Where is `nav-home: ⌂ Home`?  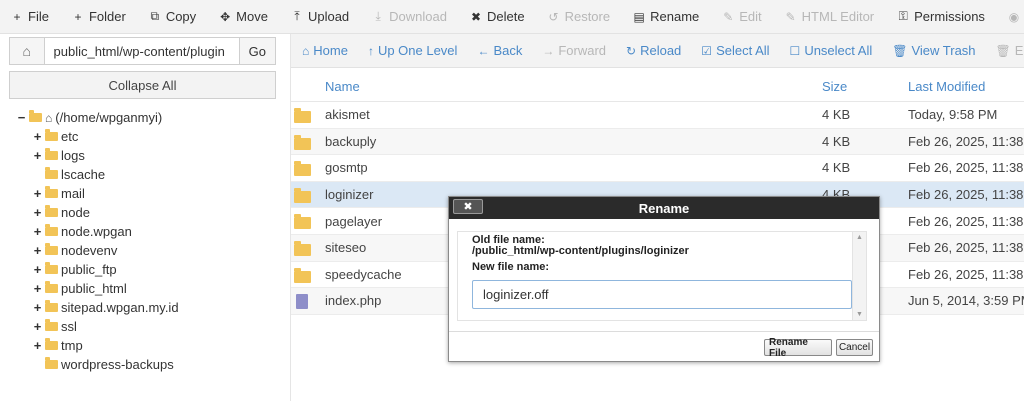
nav-home: ⌂ Home is located at coordinates (325, 50).